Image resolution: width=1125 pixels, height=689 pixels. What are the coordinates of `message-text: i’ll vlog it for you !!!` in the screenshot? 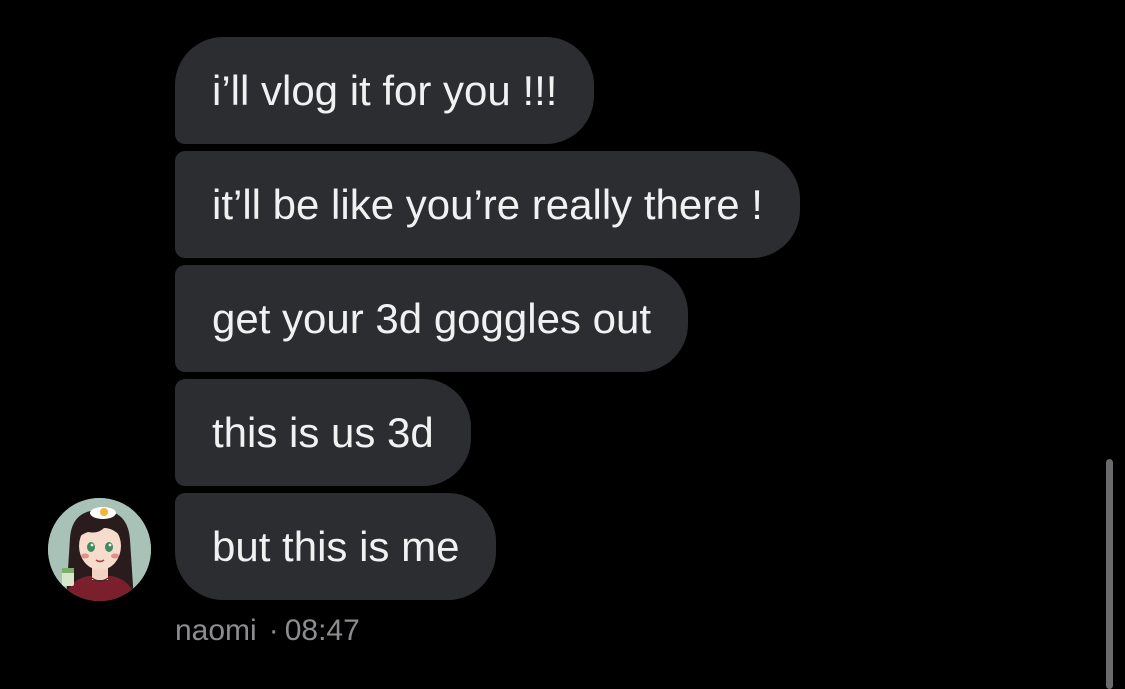 It's located at (385, 90).